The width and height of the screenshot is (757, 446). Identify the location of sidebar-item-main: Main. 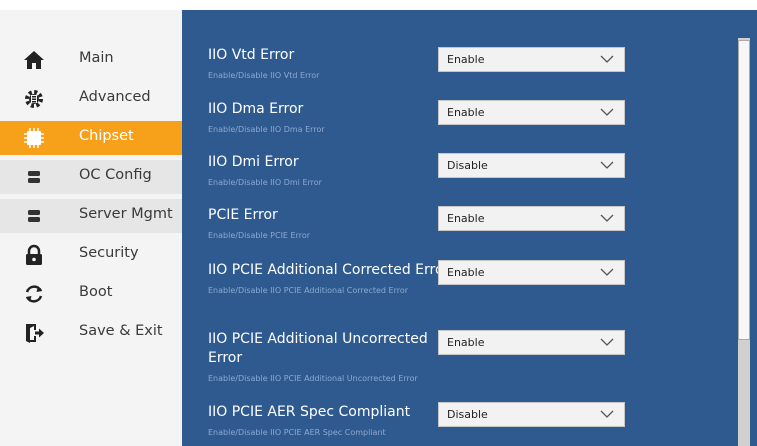
(91, 60).